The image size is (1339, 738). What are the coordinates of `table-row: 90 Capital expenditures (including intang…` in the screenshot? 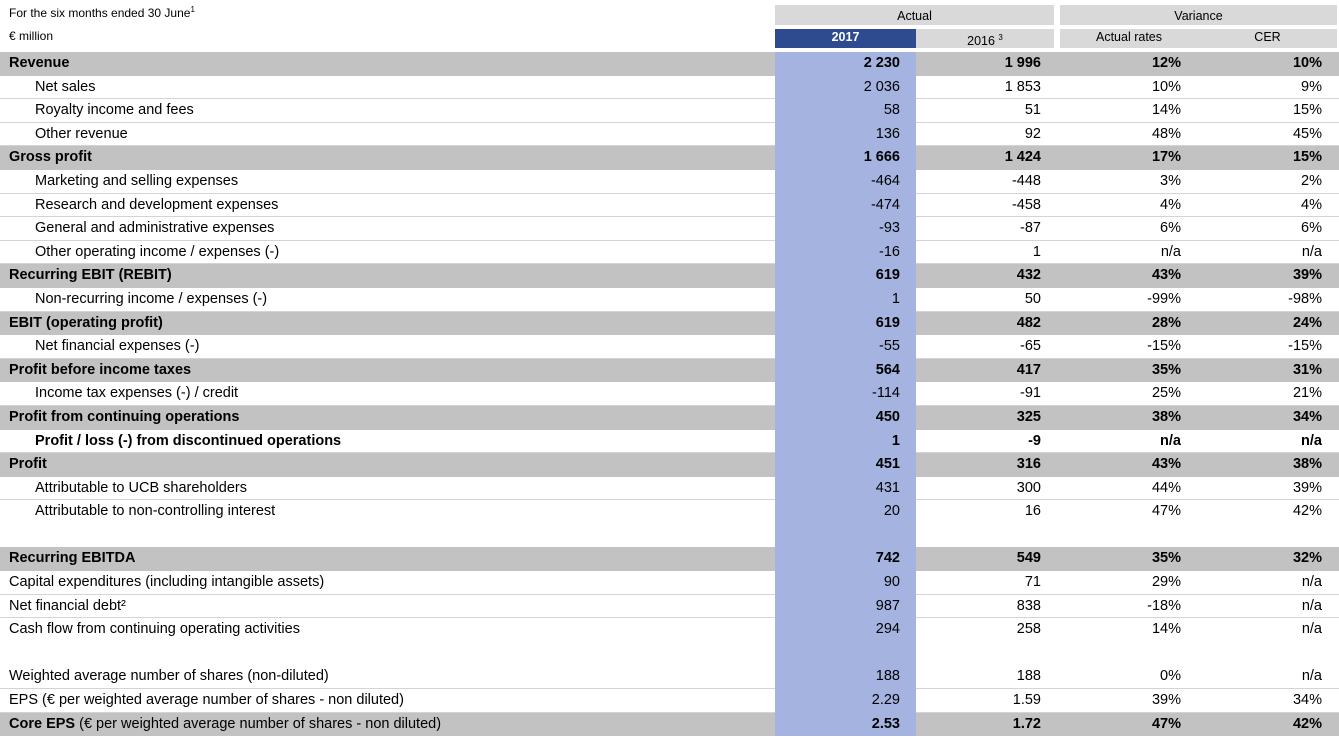 It's located at (669, 583).